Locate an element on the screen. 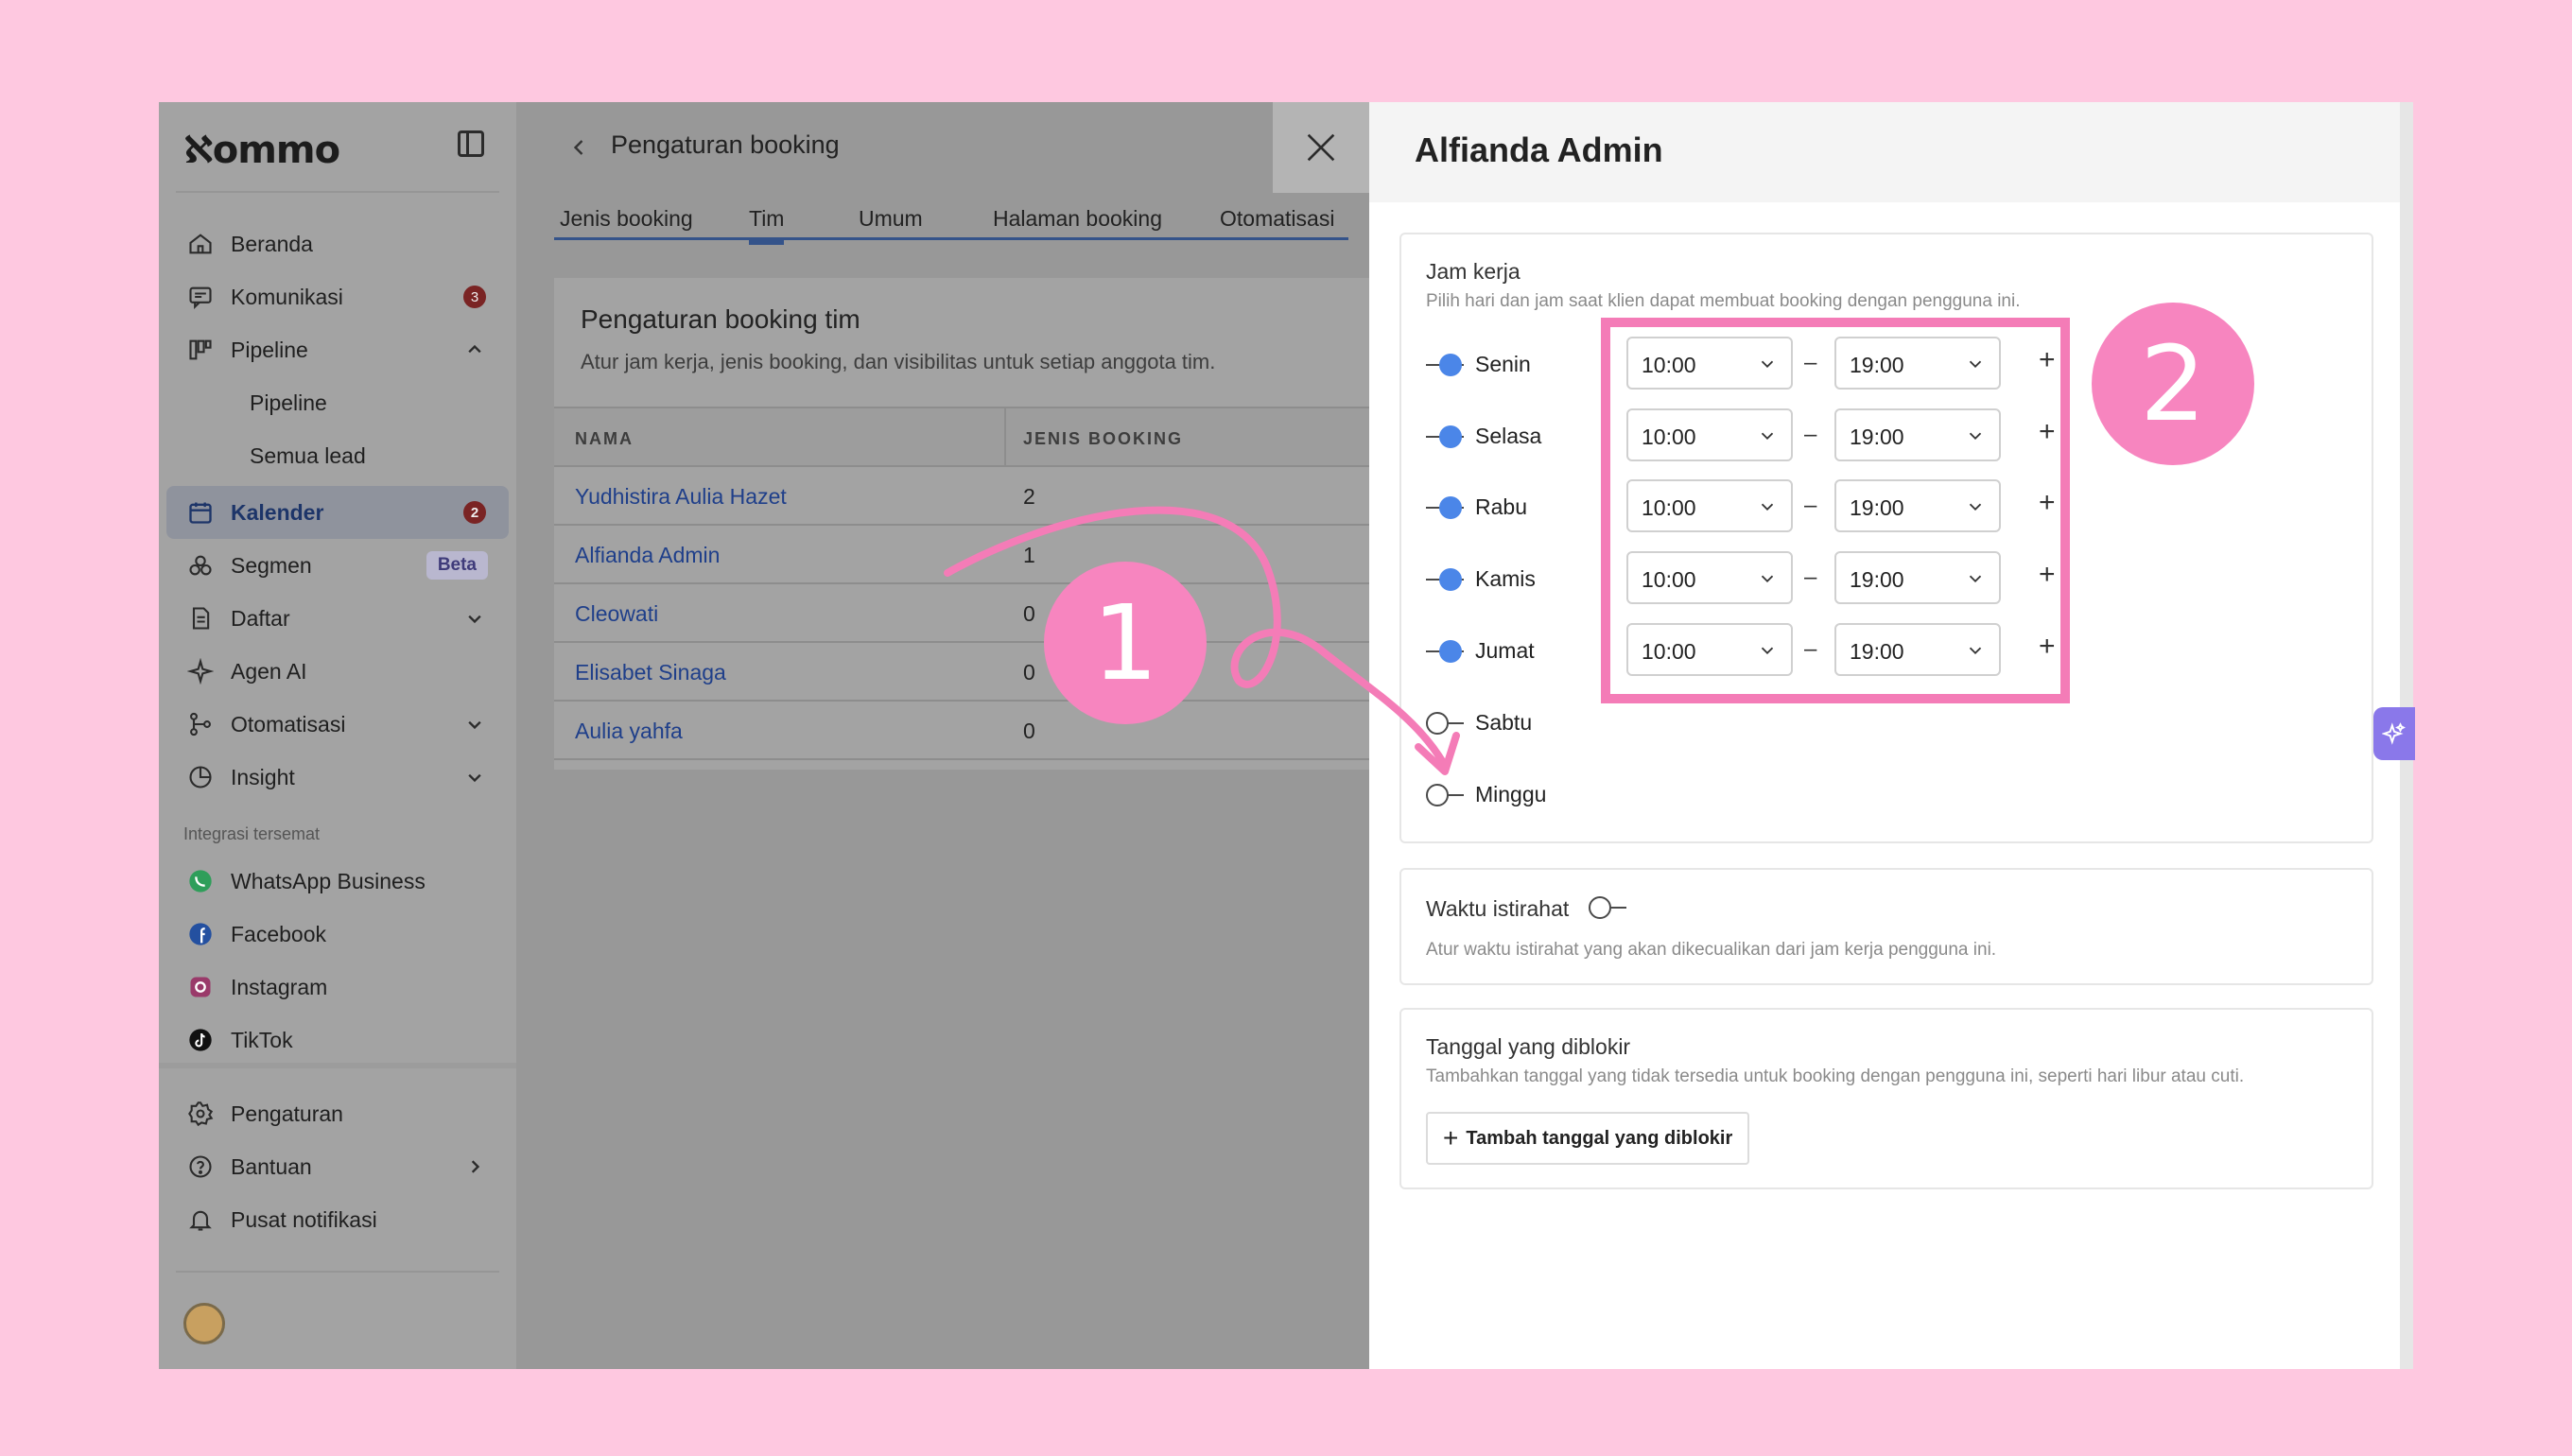 Image resolution: width=2572 pixels, height=1456 pixels. sidebar-collapse-icon is located at coordinates (471, 143).